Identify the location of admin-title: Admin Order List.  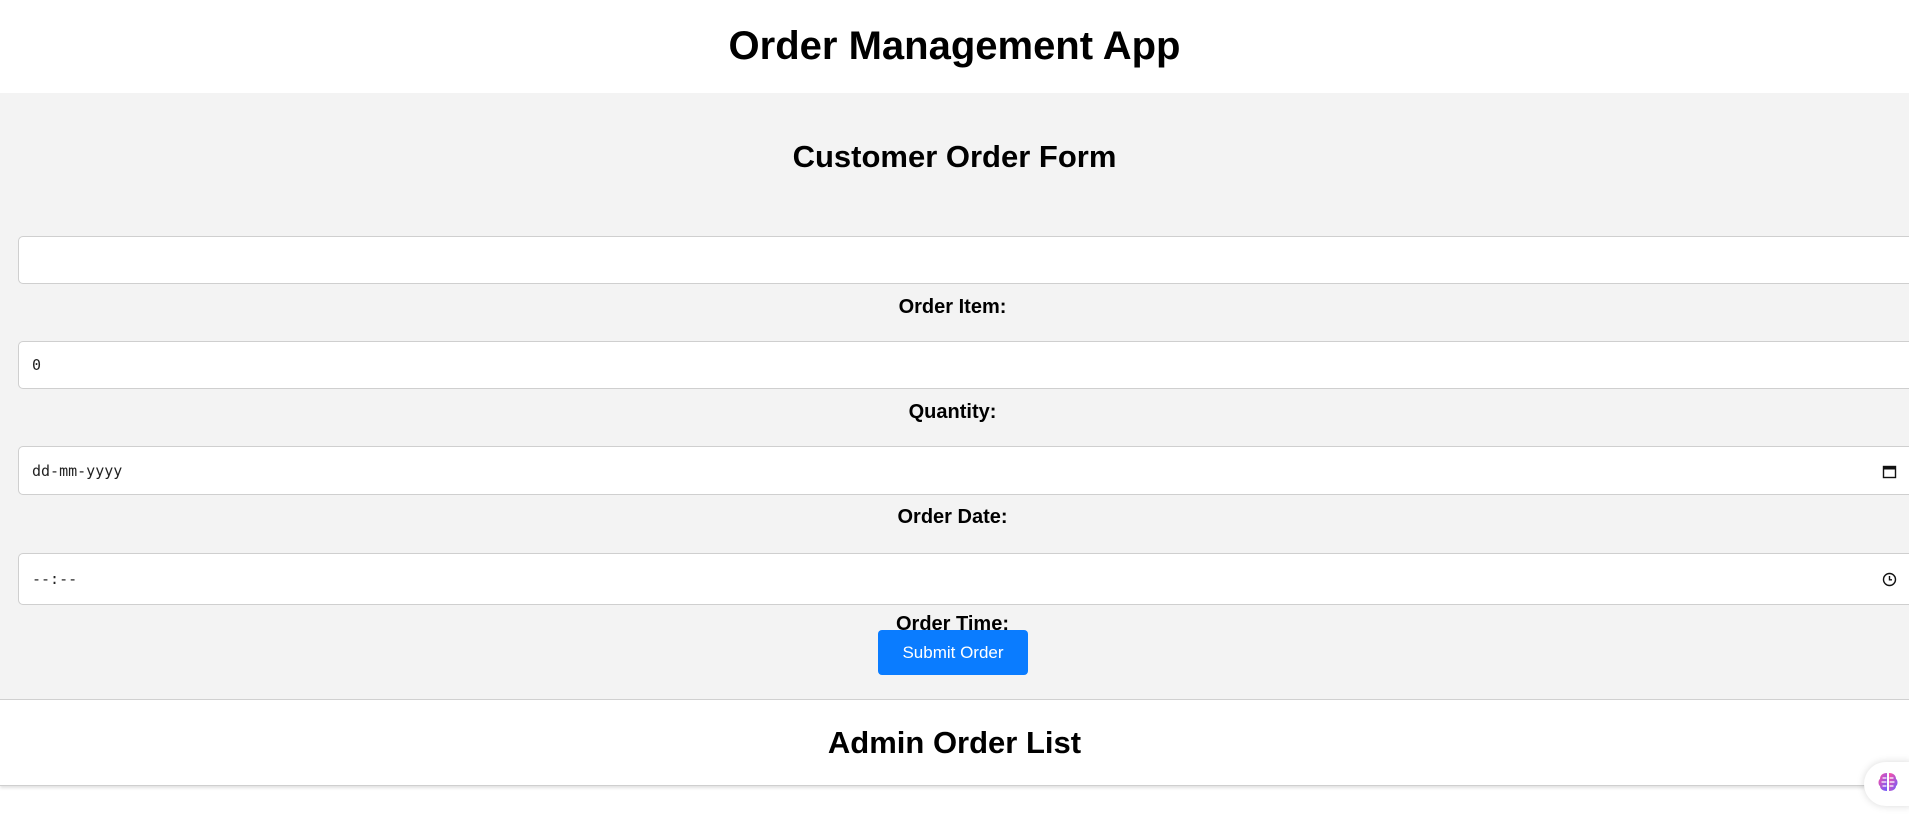
(954, 742).